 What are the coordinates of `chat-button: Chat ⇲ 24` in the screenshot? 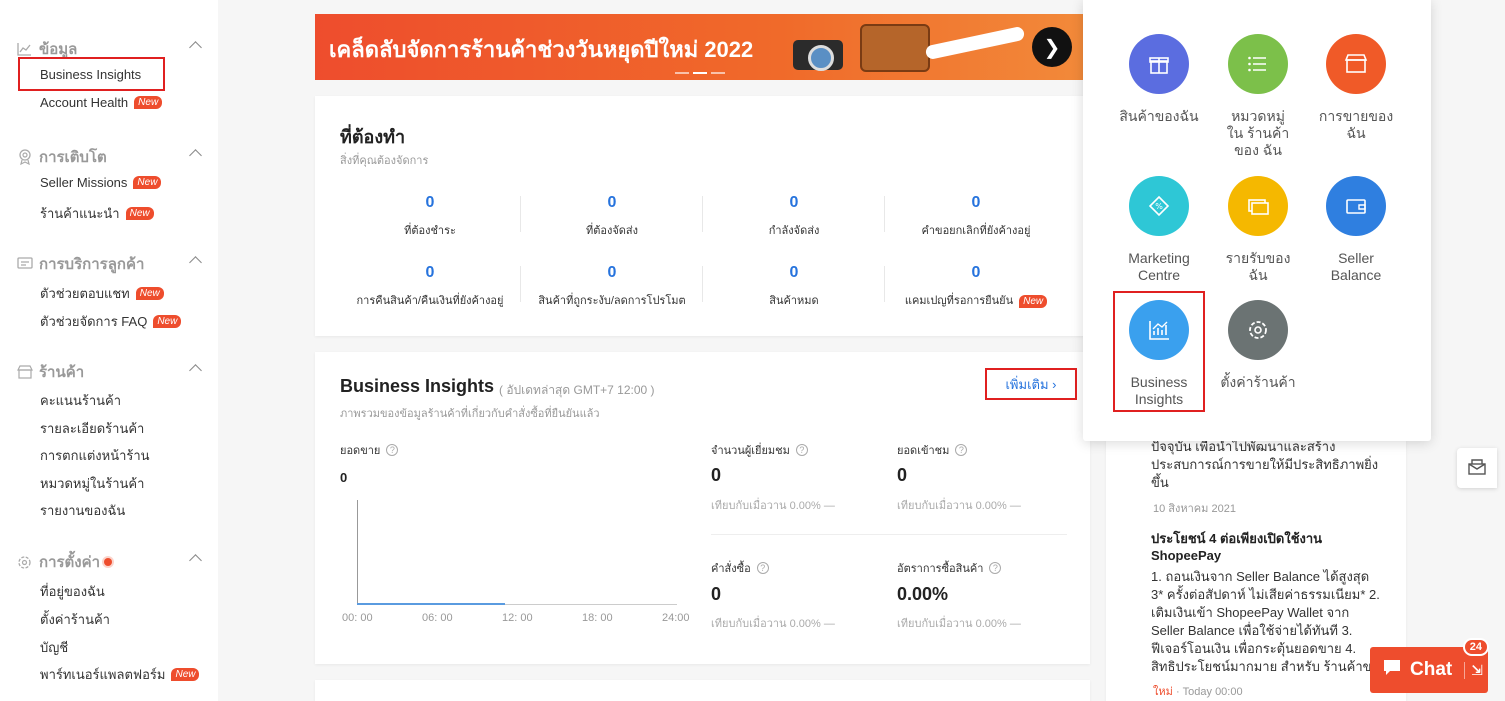 It's located at (1429, 665).